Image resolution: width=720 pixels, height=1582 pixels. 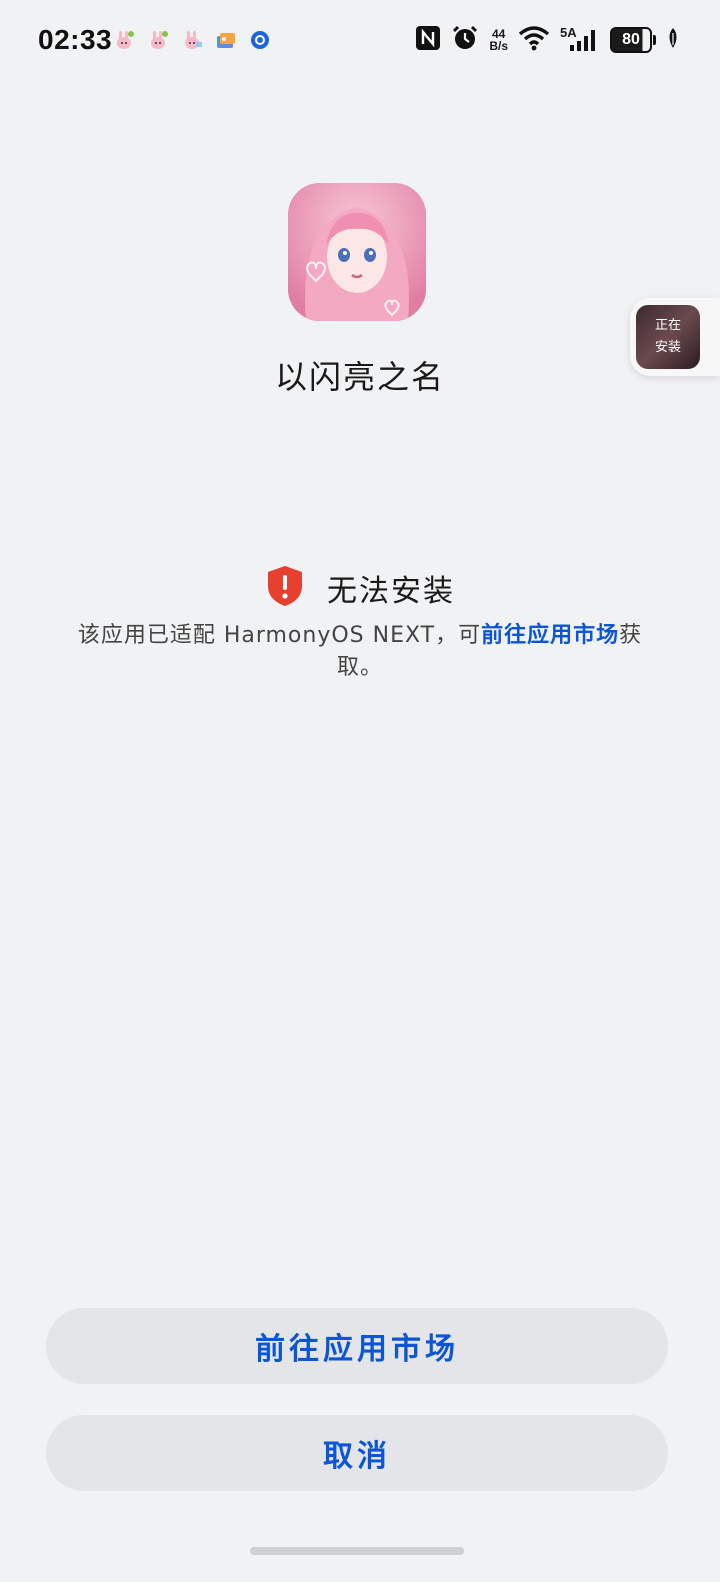 What do you see at coordinates (668, 337) in the screenshot?
I see `installing-thumbnail: 正在 安装` at bounding box center [668, 337].